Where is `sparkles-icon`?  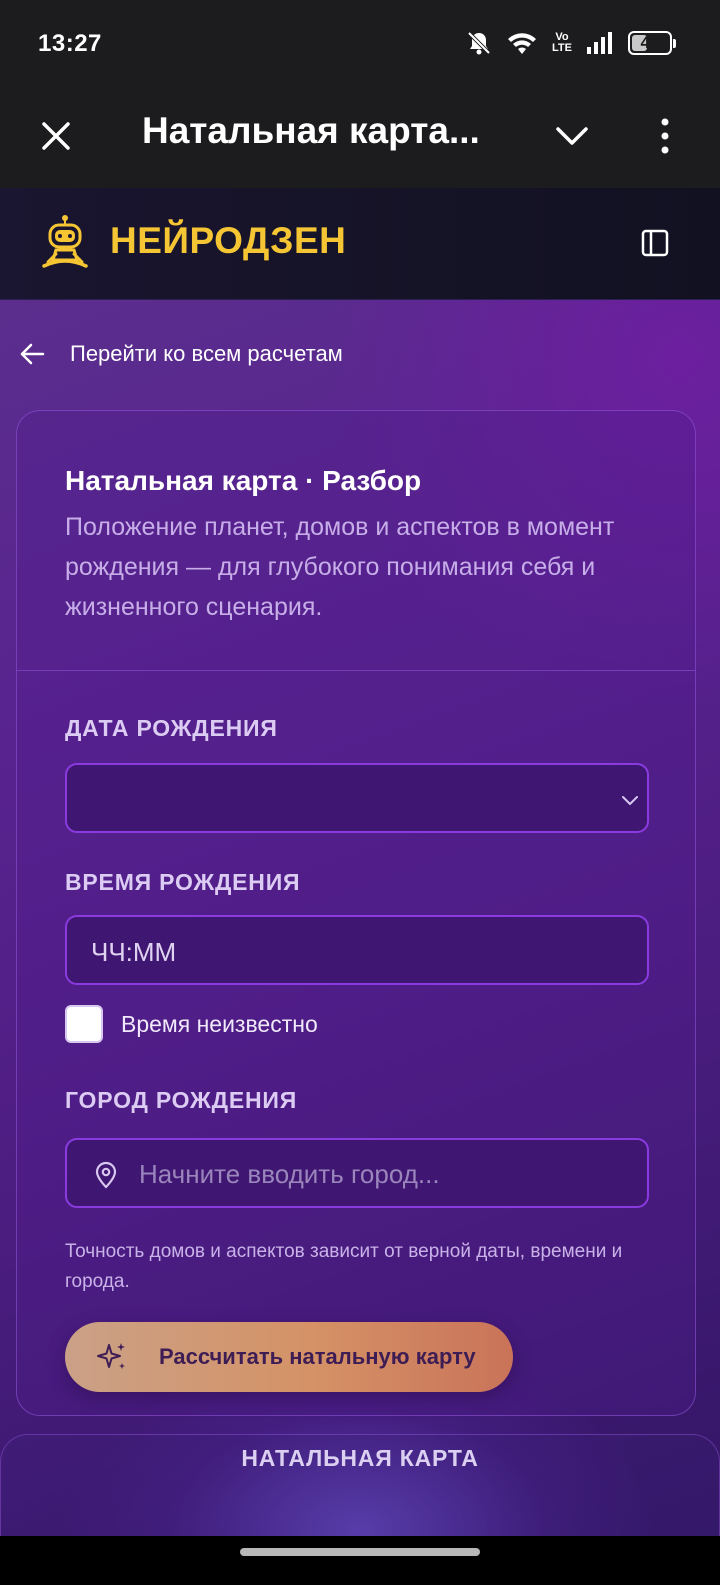
sparkles-icon is located at coordinates (112, 1357).